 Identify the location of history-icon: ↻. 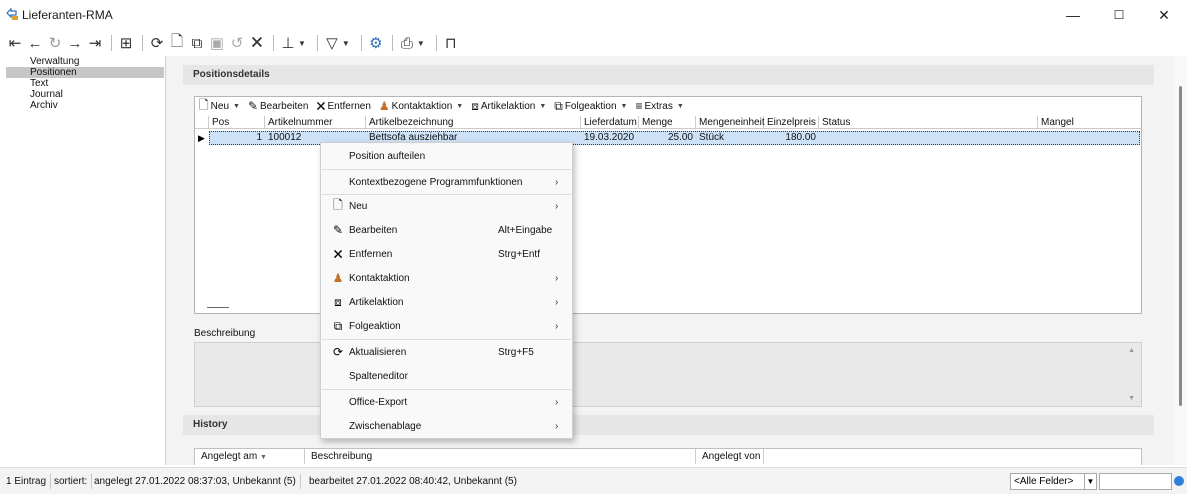
(55, 43).